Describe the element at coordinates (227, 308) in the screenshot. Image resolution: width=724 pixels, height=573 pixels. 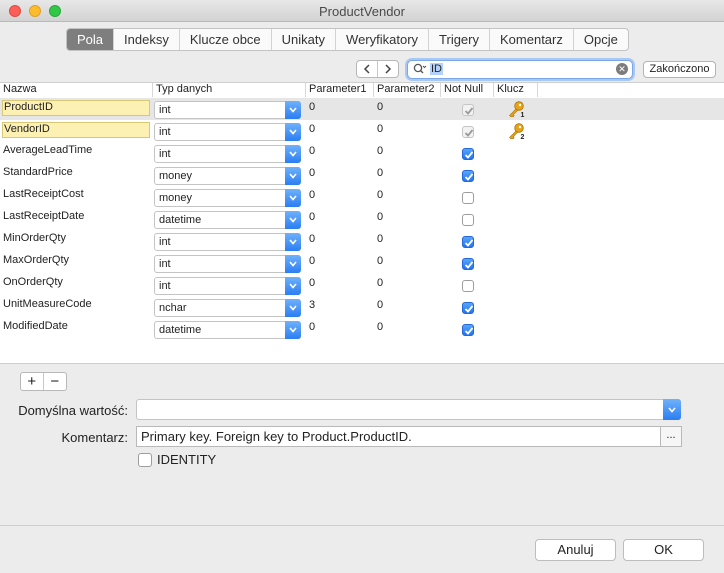
I see `data-type-select: nchar` at that location.